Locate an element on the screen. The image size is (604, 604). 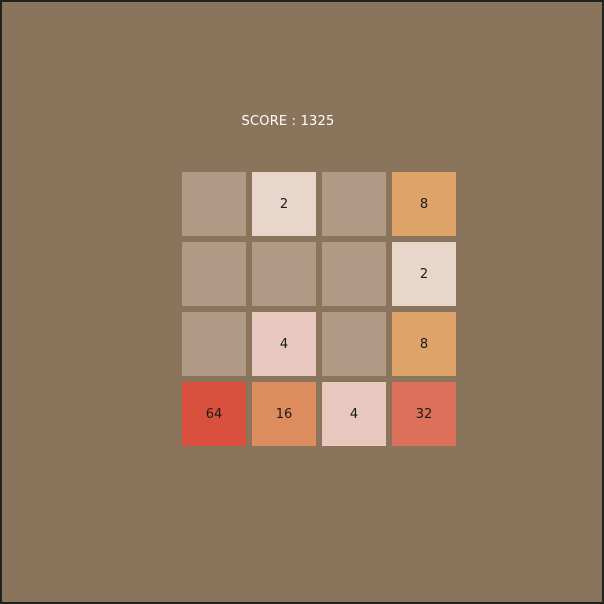
tile-32: 32 is located at coordinates (424, 414).